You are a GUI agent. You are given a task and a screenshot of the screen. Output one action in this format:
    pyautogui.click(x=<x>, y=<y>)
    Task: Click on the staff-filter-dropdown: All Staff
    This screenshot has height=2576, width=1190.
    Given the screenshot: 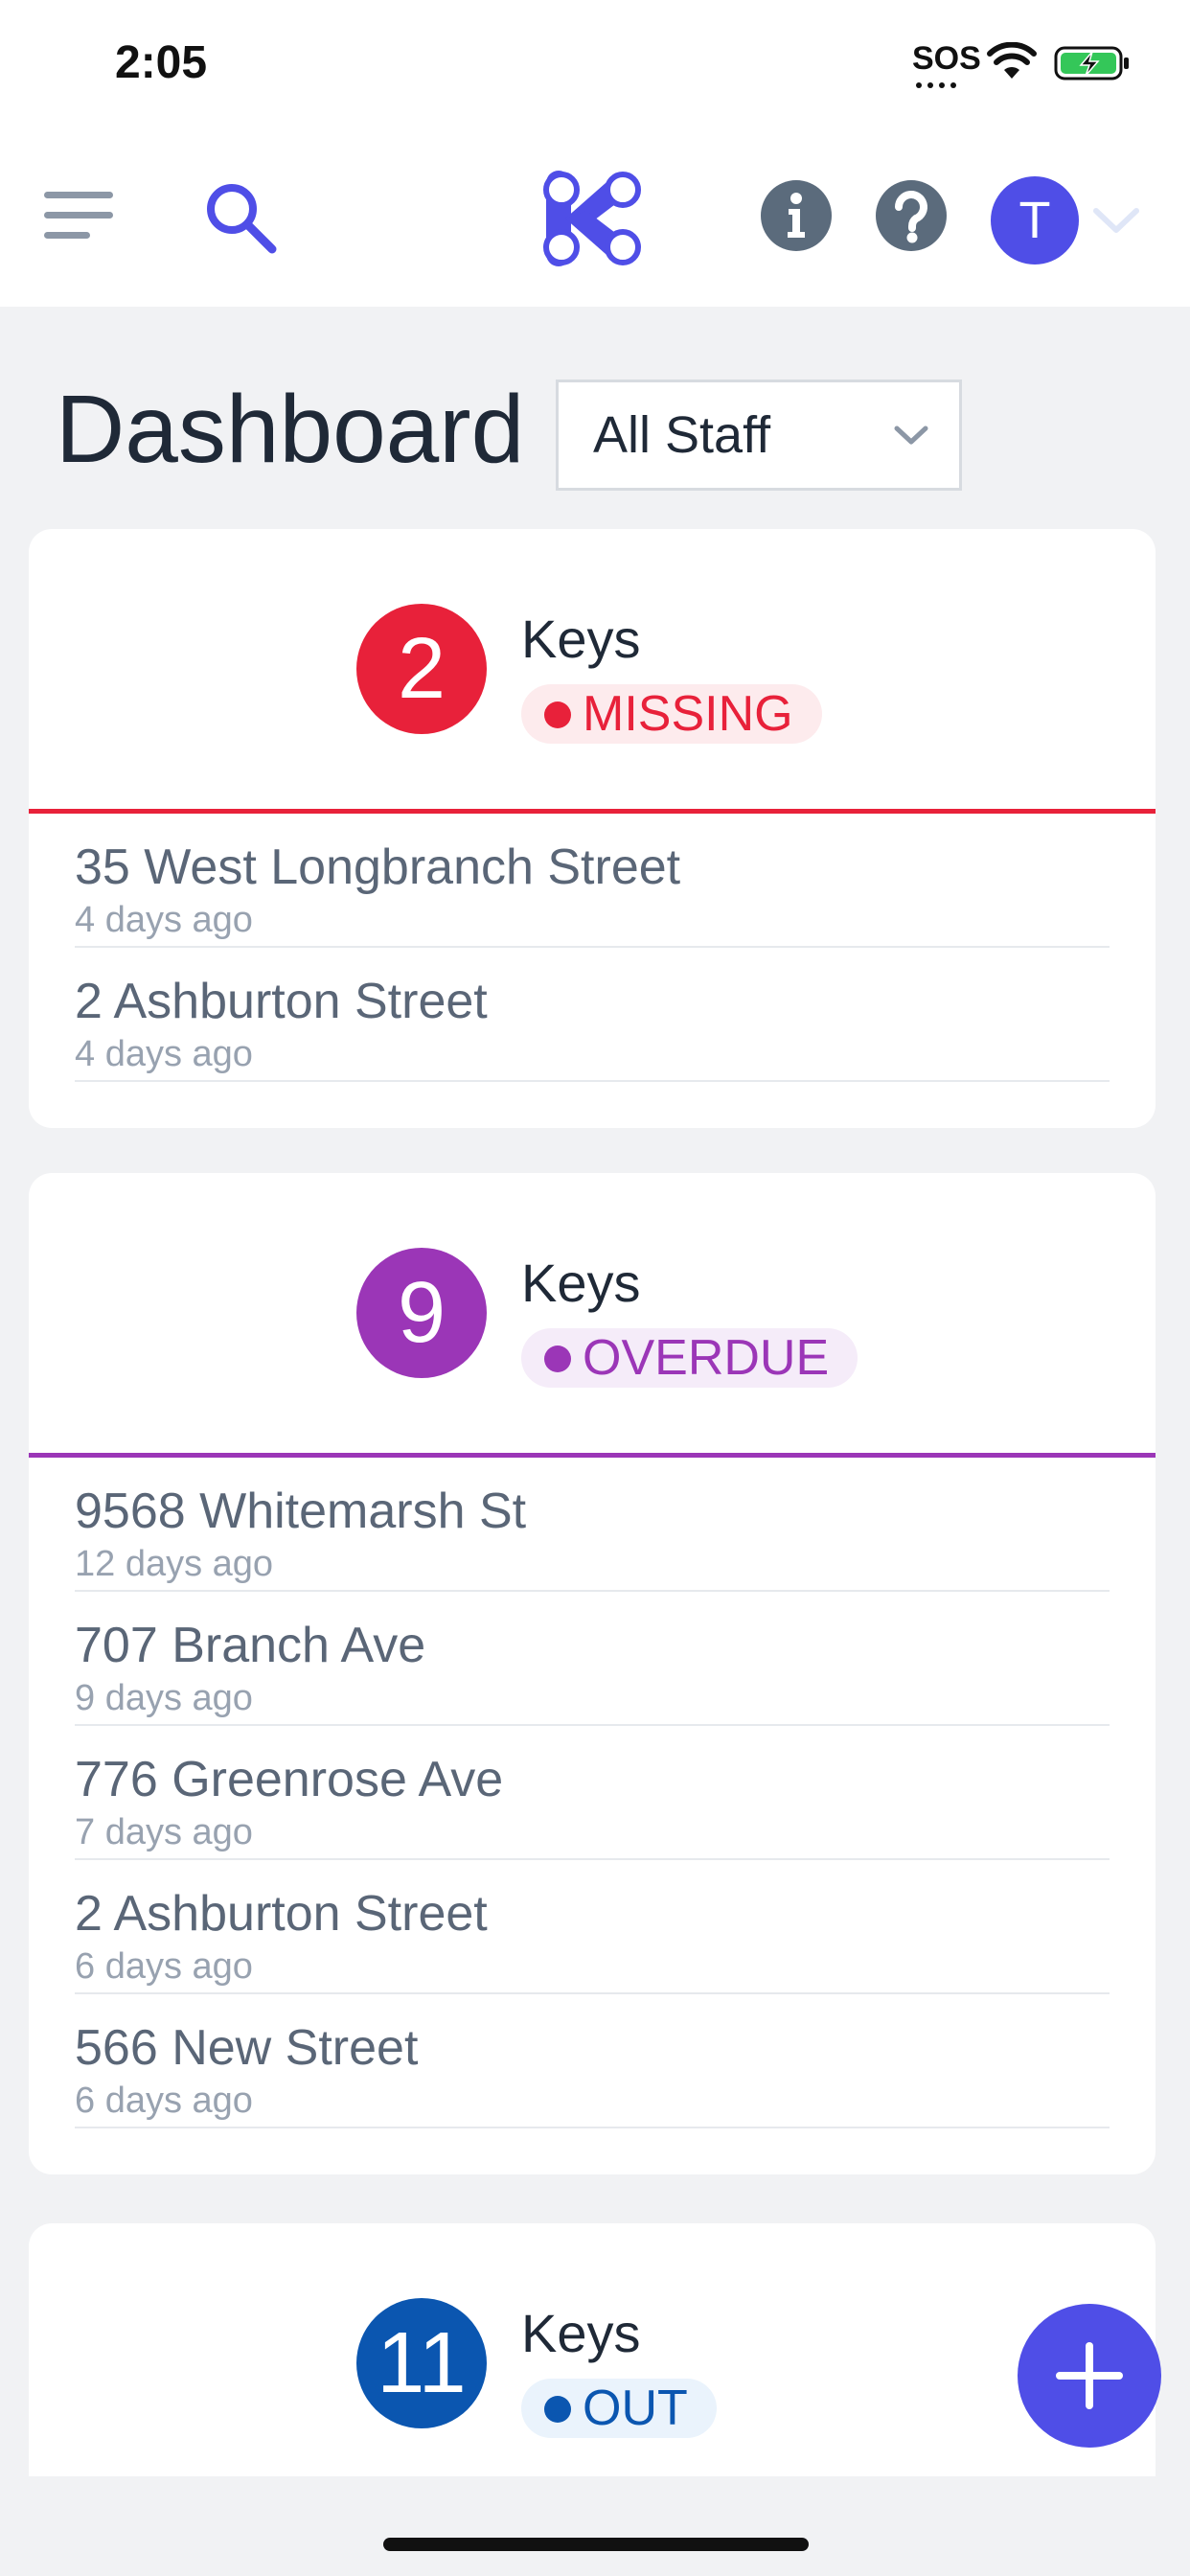 What is the action you would take?
    pyautogui.click(x=759, y=435)
    